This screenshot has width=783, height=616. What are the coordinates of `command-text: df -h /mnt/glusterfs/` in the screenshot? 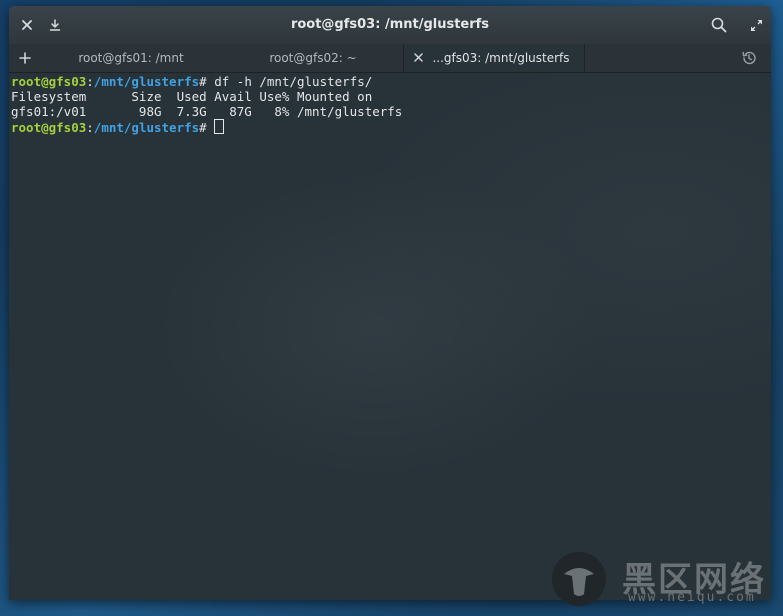 It's located at (293, 81).